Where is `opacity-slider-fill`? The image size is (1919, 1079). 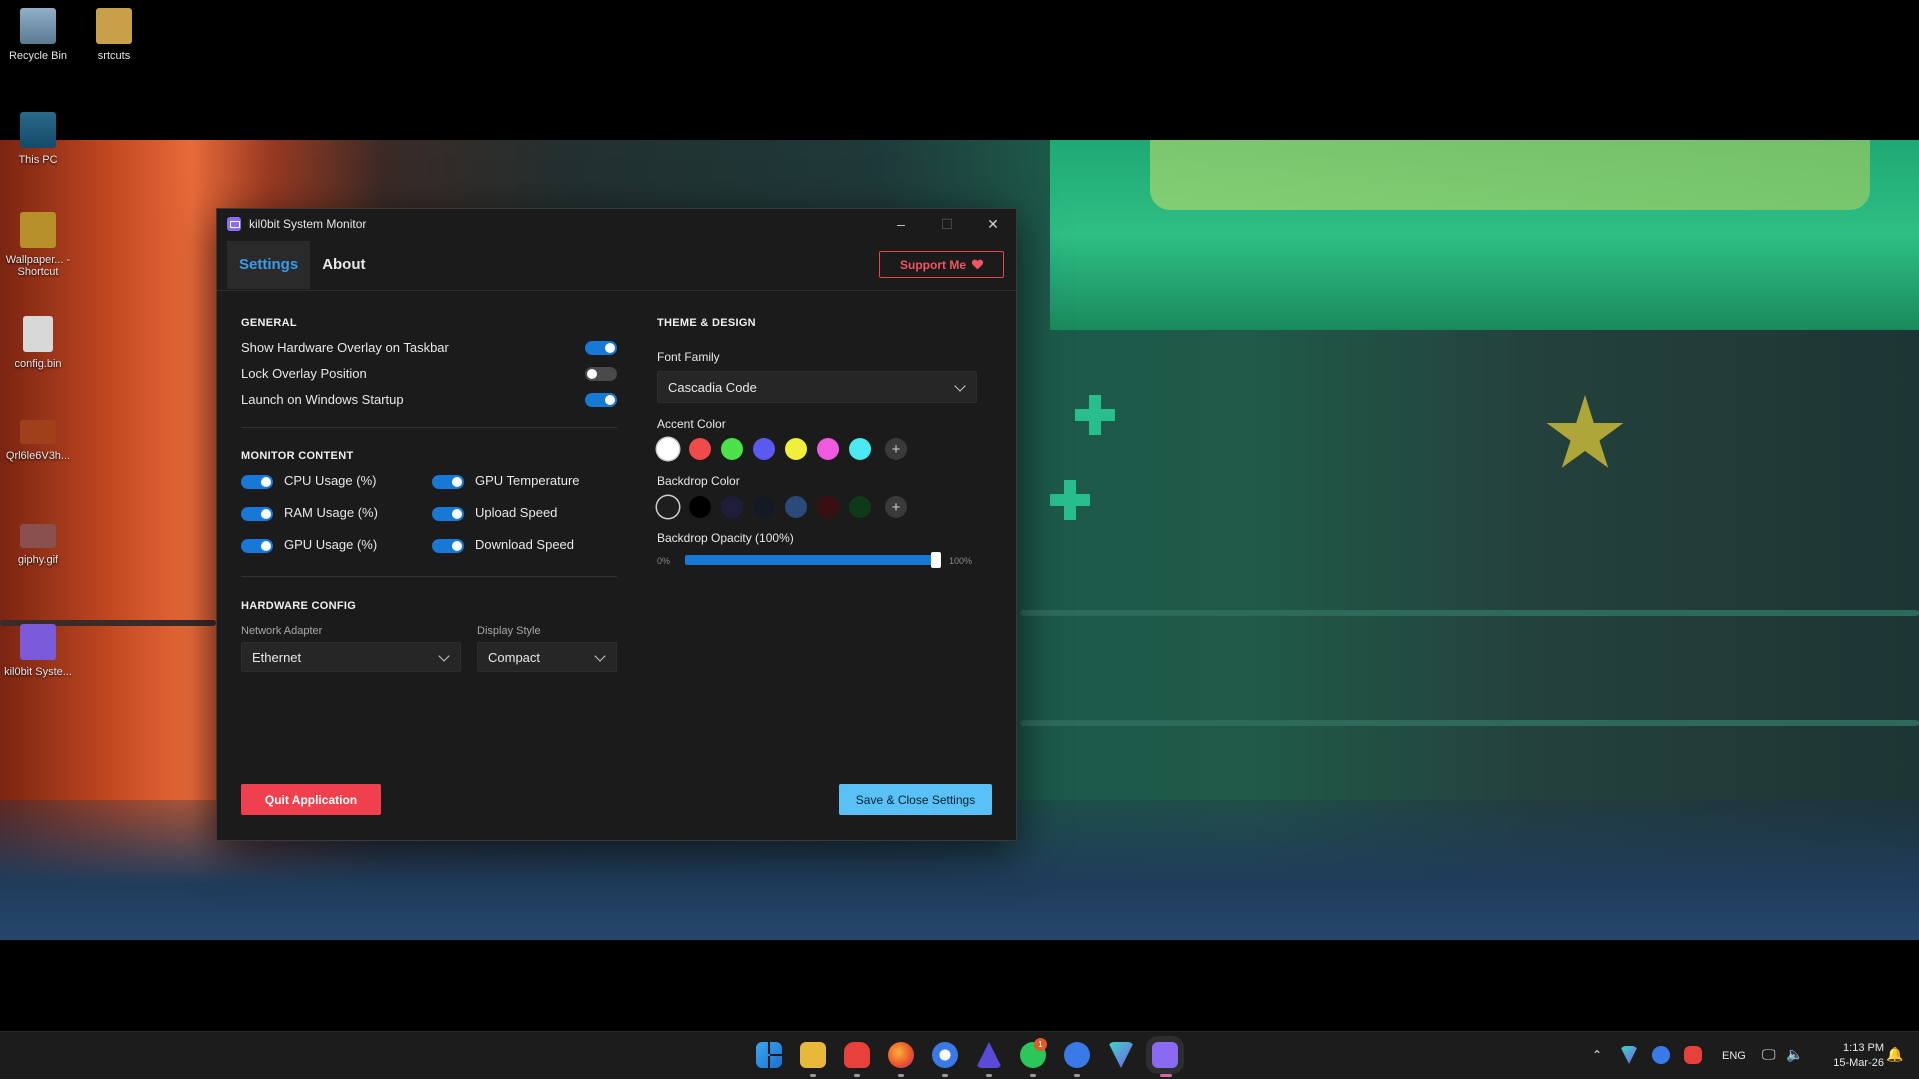 opacity-slider-fill is located at coordinates (813, 560).